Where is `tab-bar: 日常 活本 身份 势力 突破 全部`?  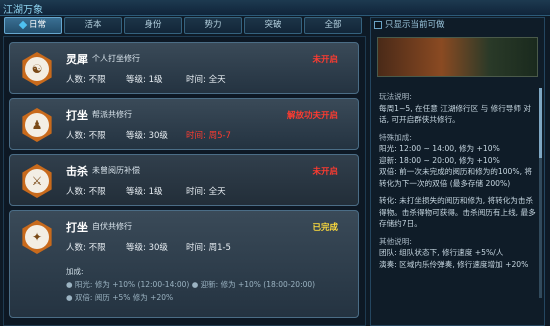 tab-bar: 日常 活本 身份 势力 突破 全部 is located at coordinates (186, 26).